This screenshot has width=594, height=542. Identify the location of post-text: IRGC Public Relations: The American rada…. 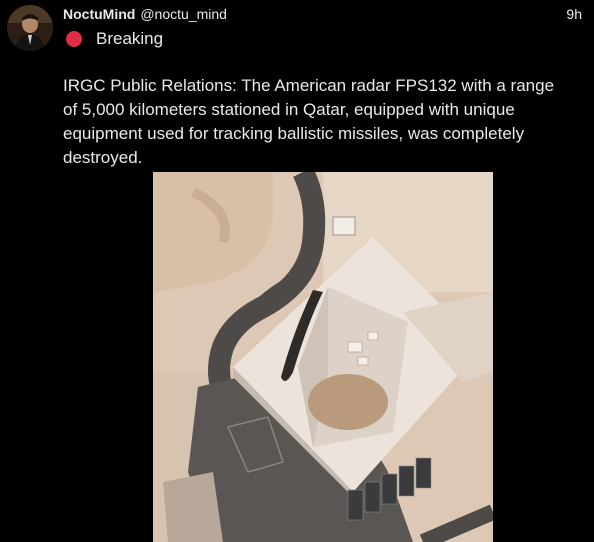
(309, 121).